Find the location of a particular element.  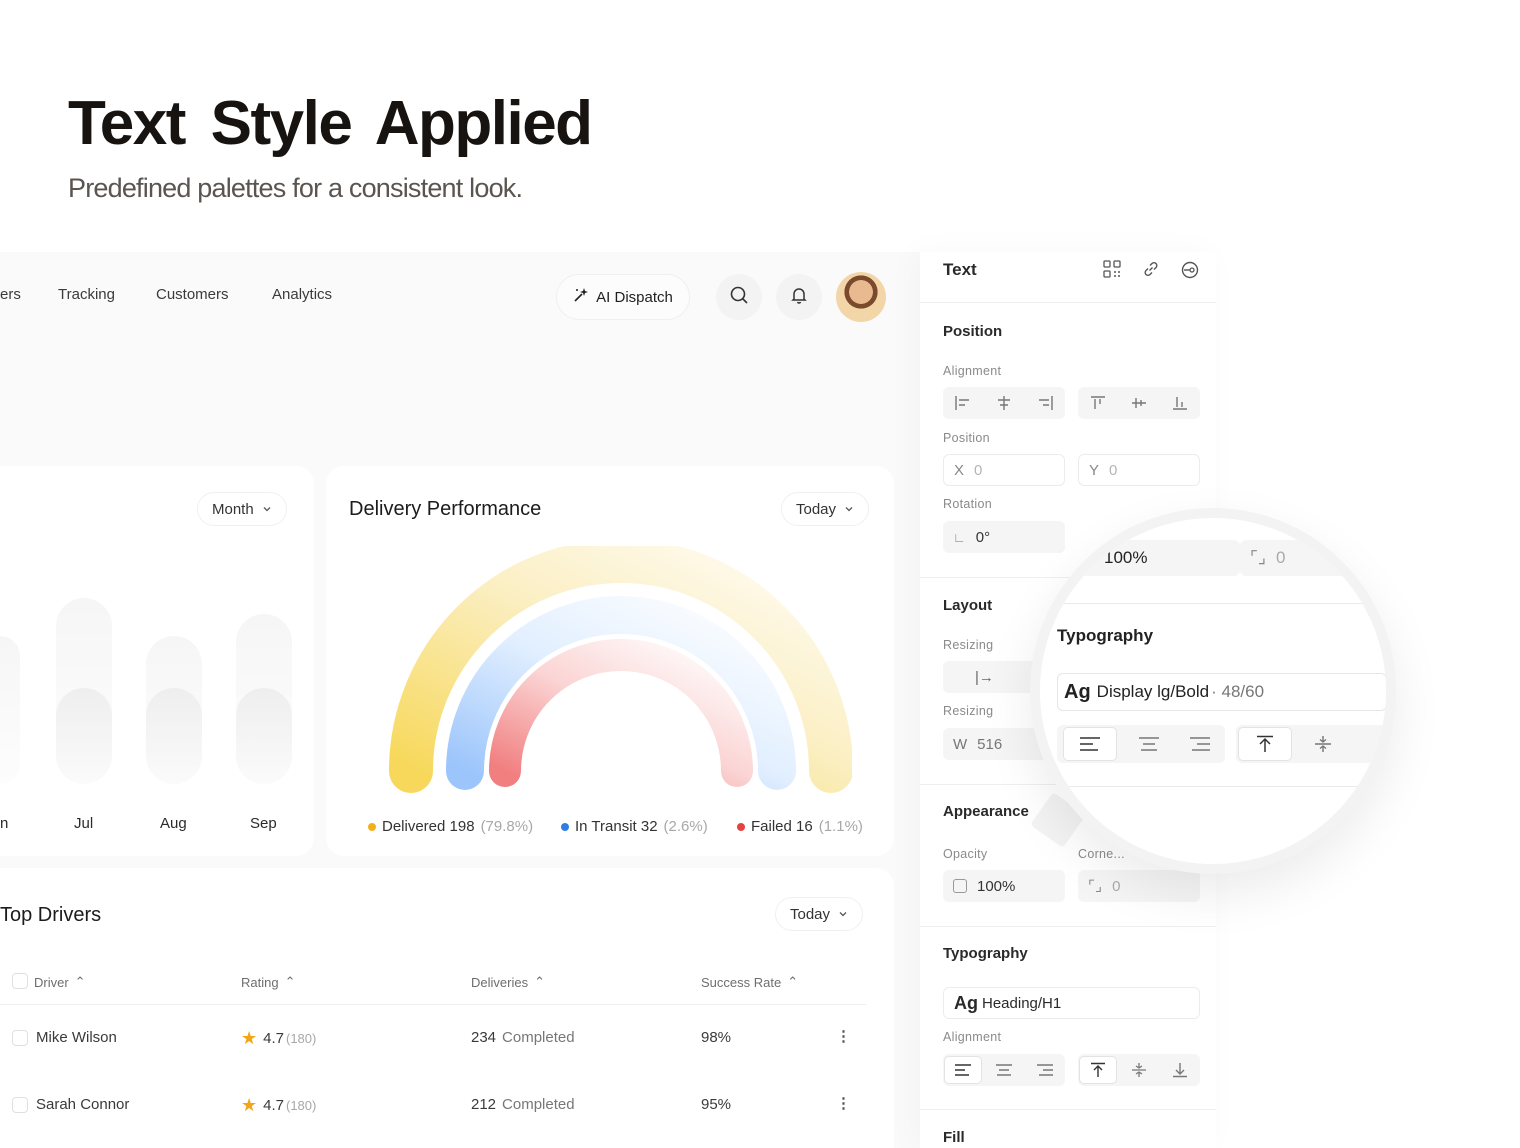

avatar is located at coordinates (861, 297).